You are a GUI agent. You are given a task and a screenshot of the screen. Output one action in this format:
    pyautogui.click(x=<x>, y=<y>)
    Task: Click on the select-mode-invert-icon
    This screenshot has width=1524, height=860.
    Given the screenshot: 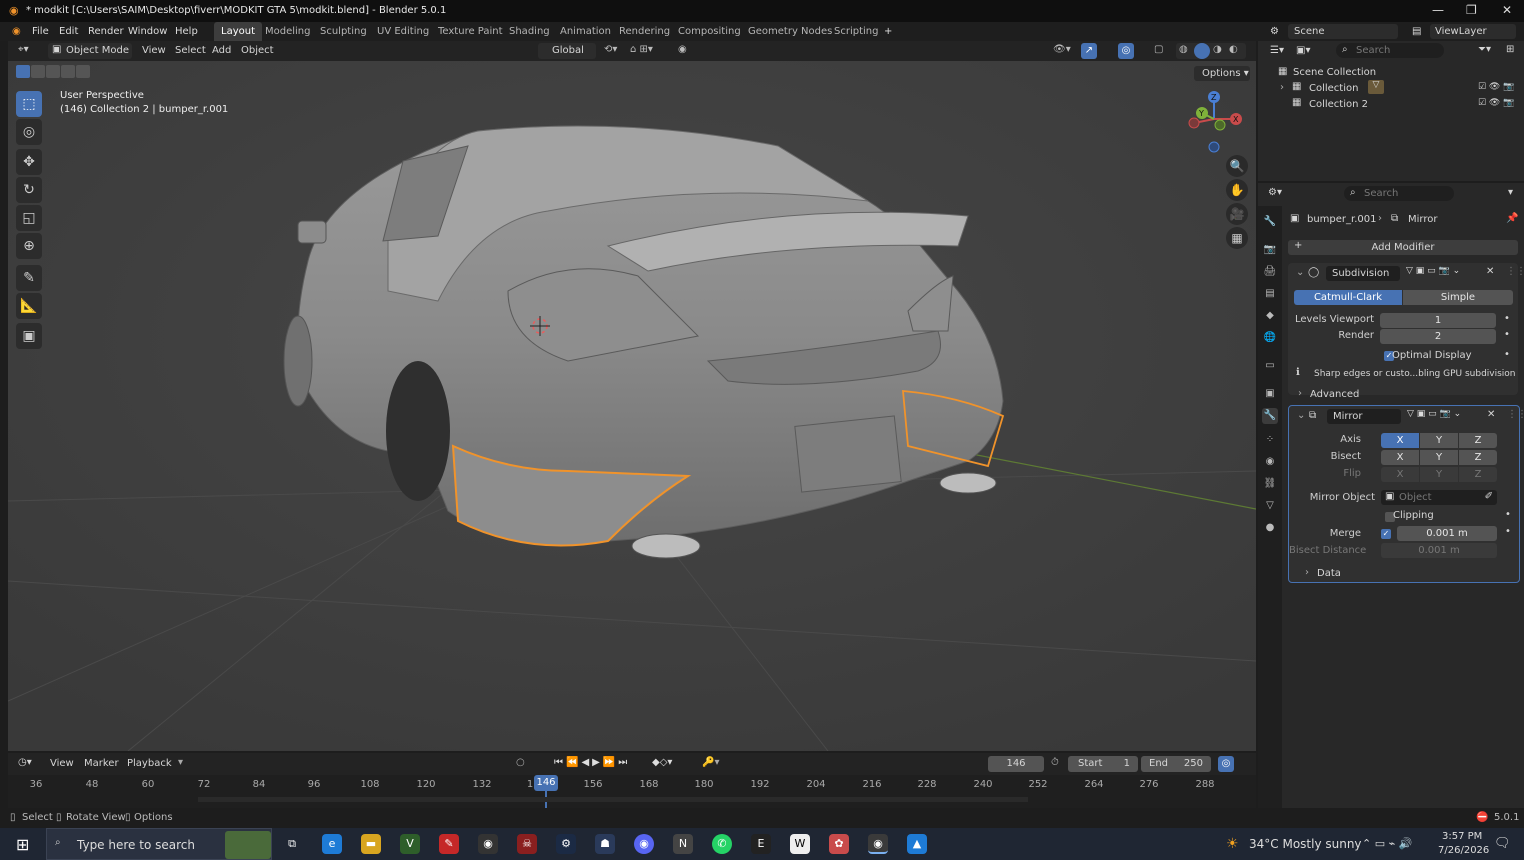 What is the action you would take?
    pyautogui.click(x=68, y=71)
    